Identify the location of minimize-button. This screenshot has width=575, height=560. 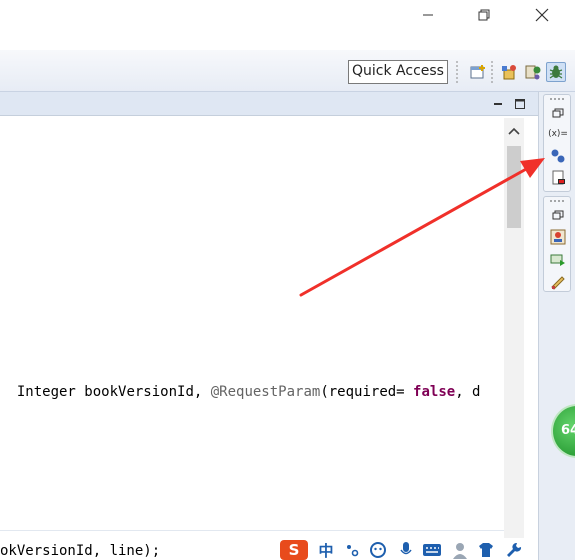
(428, 15).